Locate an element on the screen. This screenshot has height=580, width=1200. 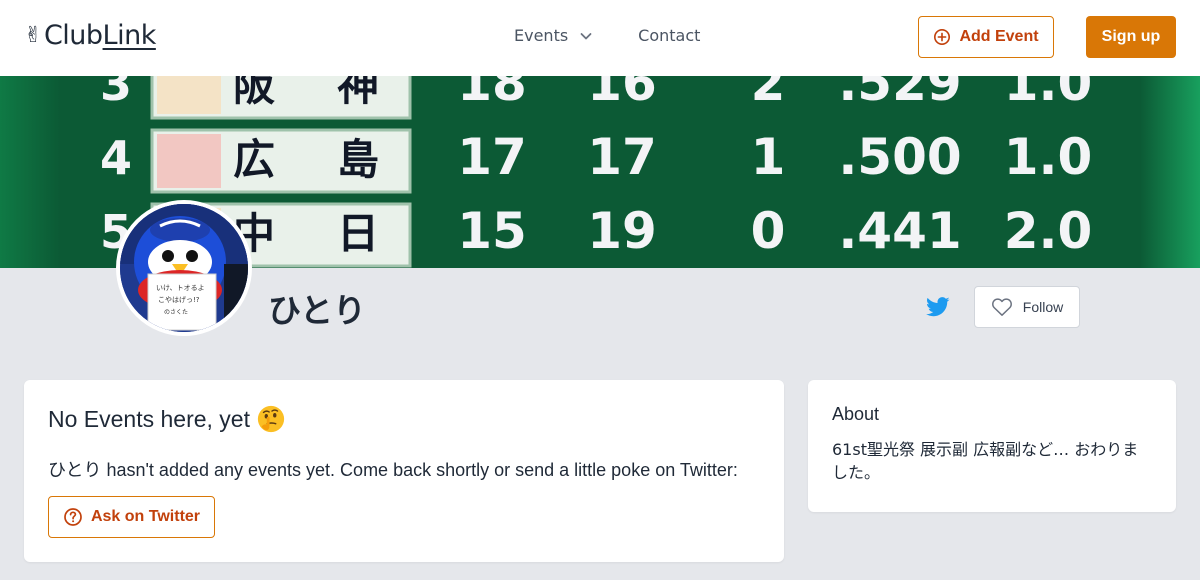
team-name-char: 島 is located at coordinates (358, 159).